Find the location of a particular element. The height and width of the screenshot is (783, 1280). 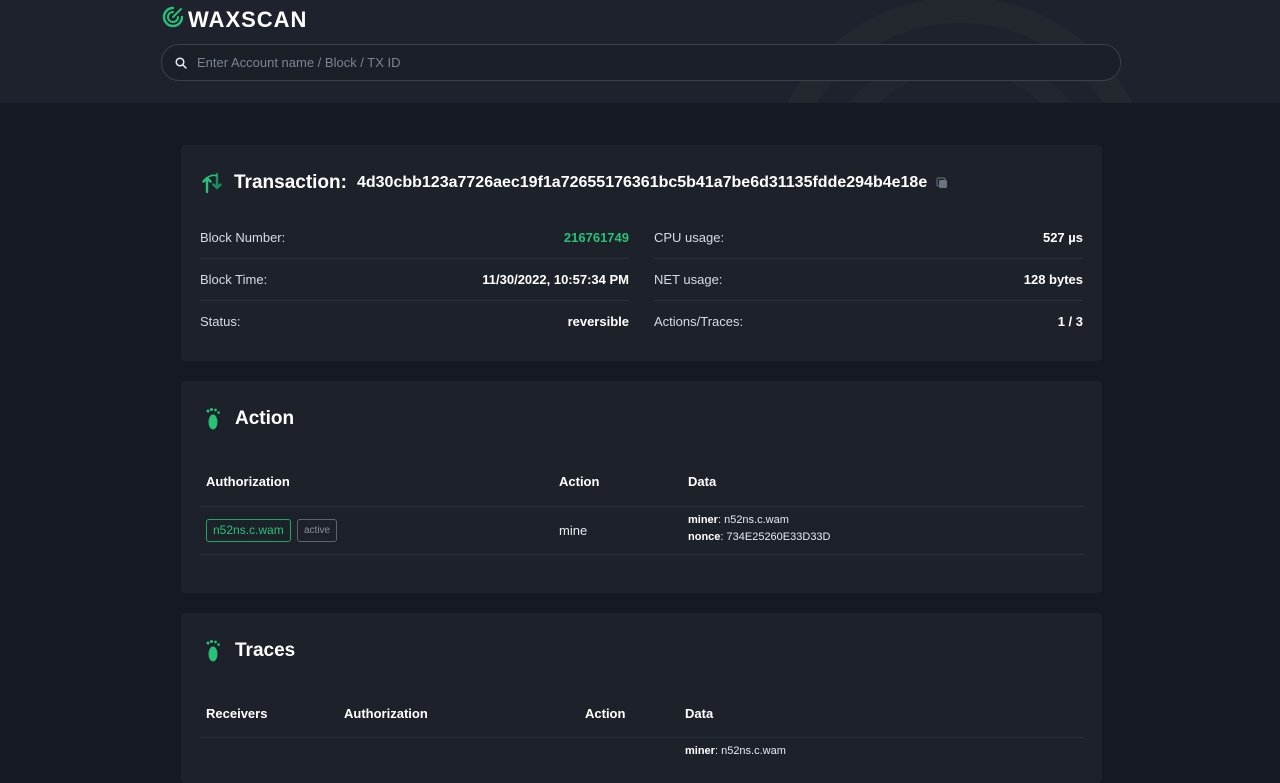

brand-logo: WAXSCAN is located at coordinates (234, 19).